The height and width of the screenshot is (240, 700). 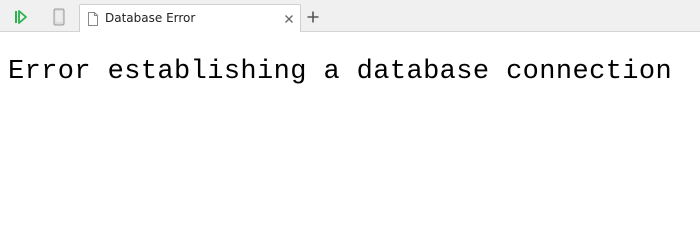 What do you see at coordinates (289, 18) in the screenshot?
I see `close-icon` at bounding box center [289, 18].